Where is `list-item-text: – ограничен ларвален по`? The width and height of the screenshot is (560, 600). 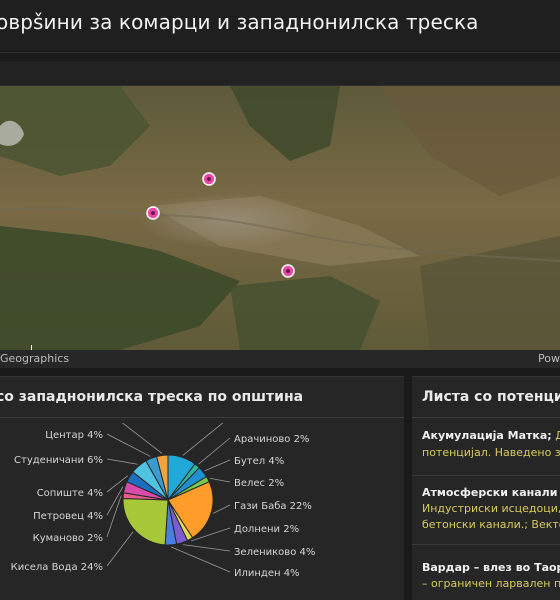 list-item-text: – ограничен ларвален по is located at coordinates (491, 583).